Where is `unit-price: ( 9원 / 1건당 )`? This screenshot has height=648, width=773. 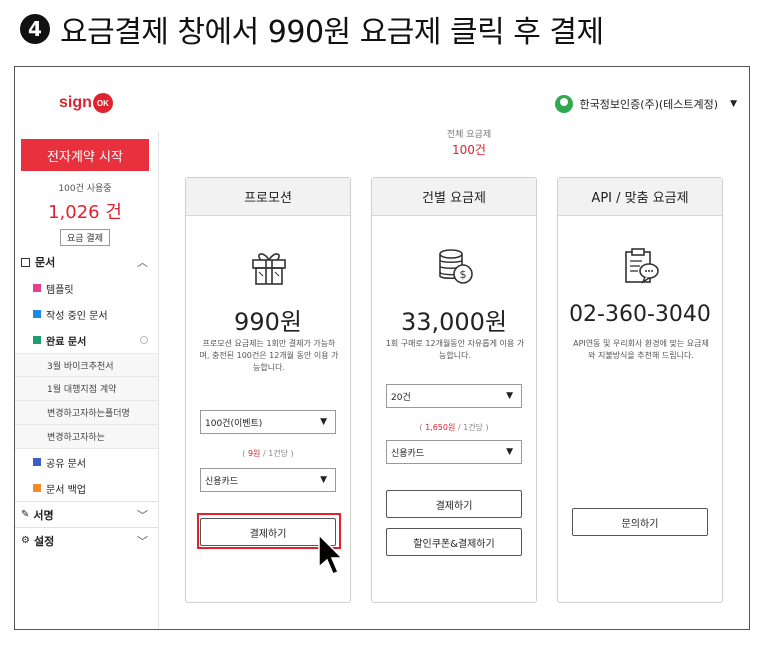
unit-price: ( 9원 / 1건당 ) is located at coordinates (268, 453).